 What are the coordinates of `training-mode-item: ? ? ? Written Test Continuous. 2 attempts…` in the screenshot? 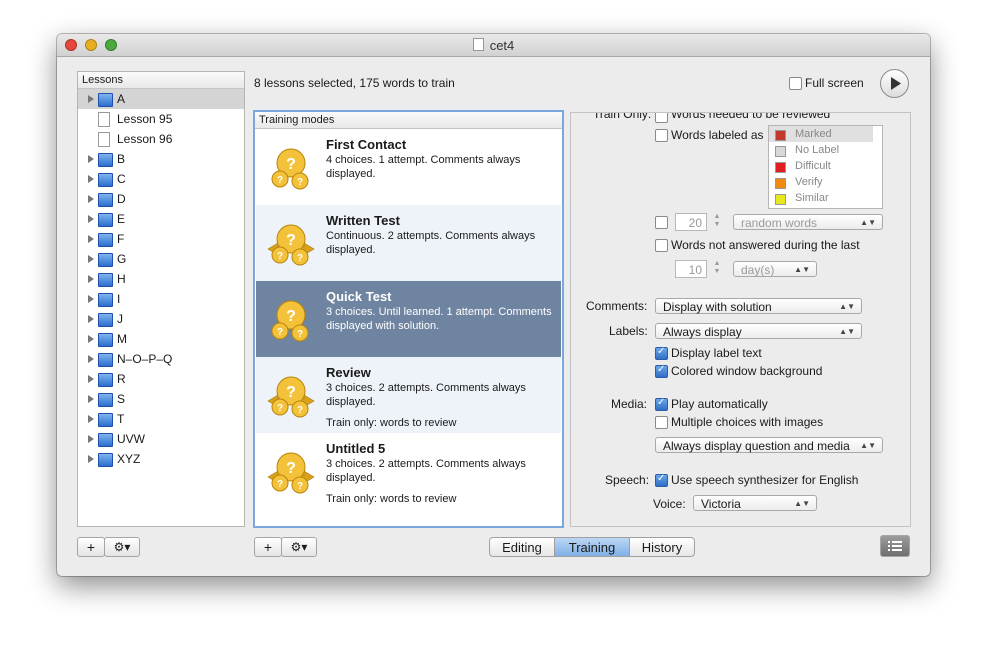 It's located at (408, 243).